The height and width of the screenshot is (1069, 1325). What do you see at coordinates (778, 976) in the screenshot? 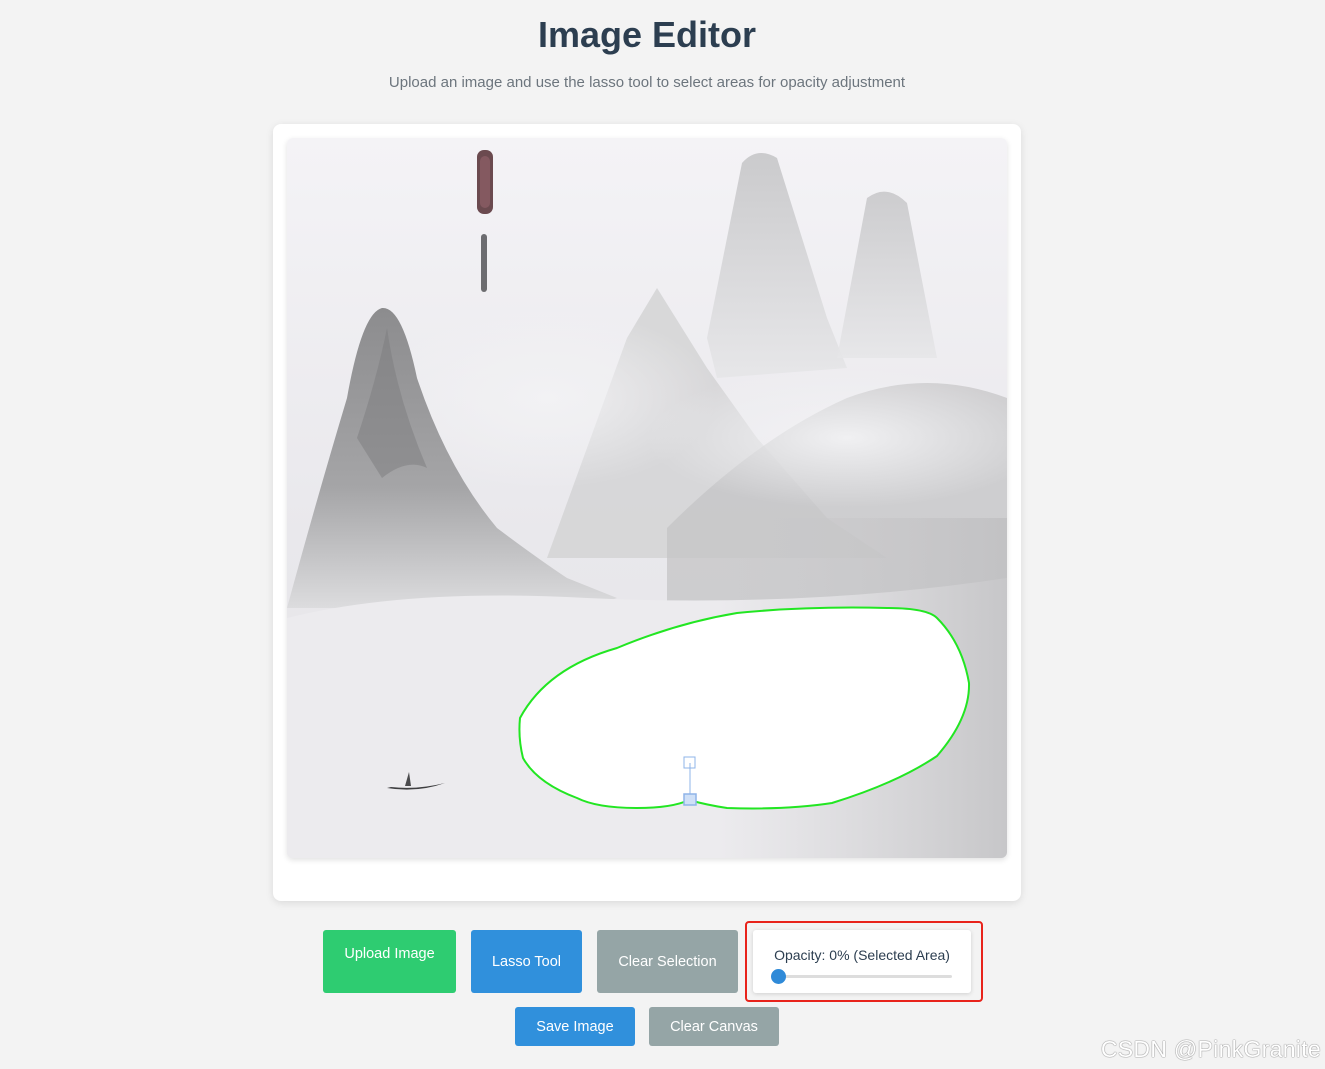
I see `opacity-slider-thumb` at bounding box center [778, 976].